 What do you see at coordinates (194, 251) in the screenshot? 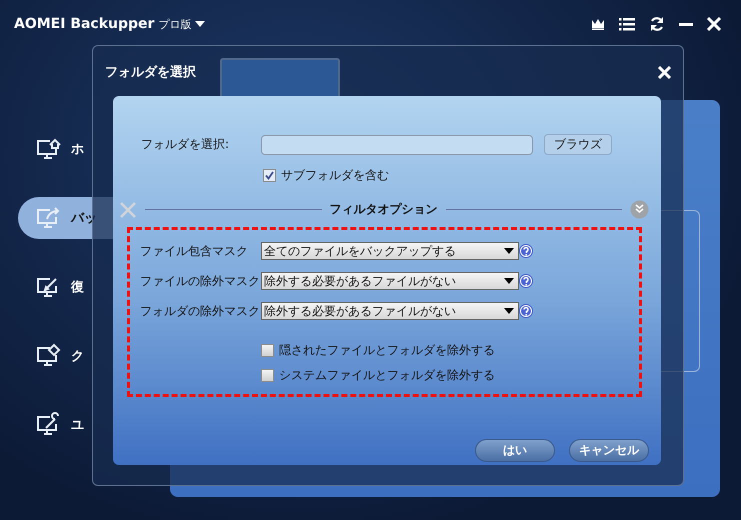
I see `mask-label: ファイル包含マスク` at bounding box center [194, 251].